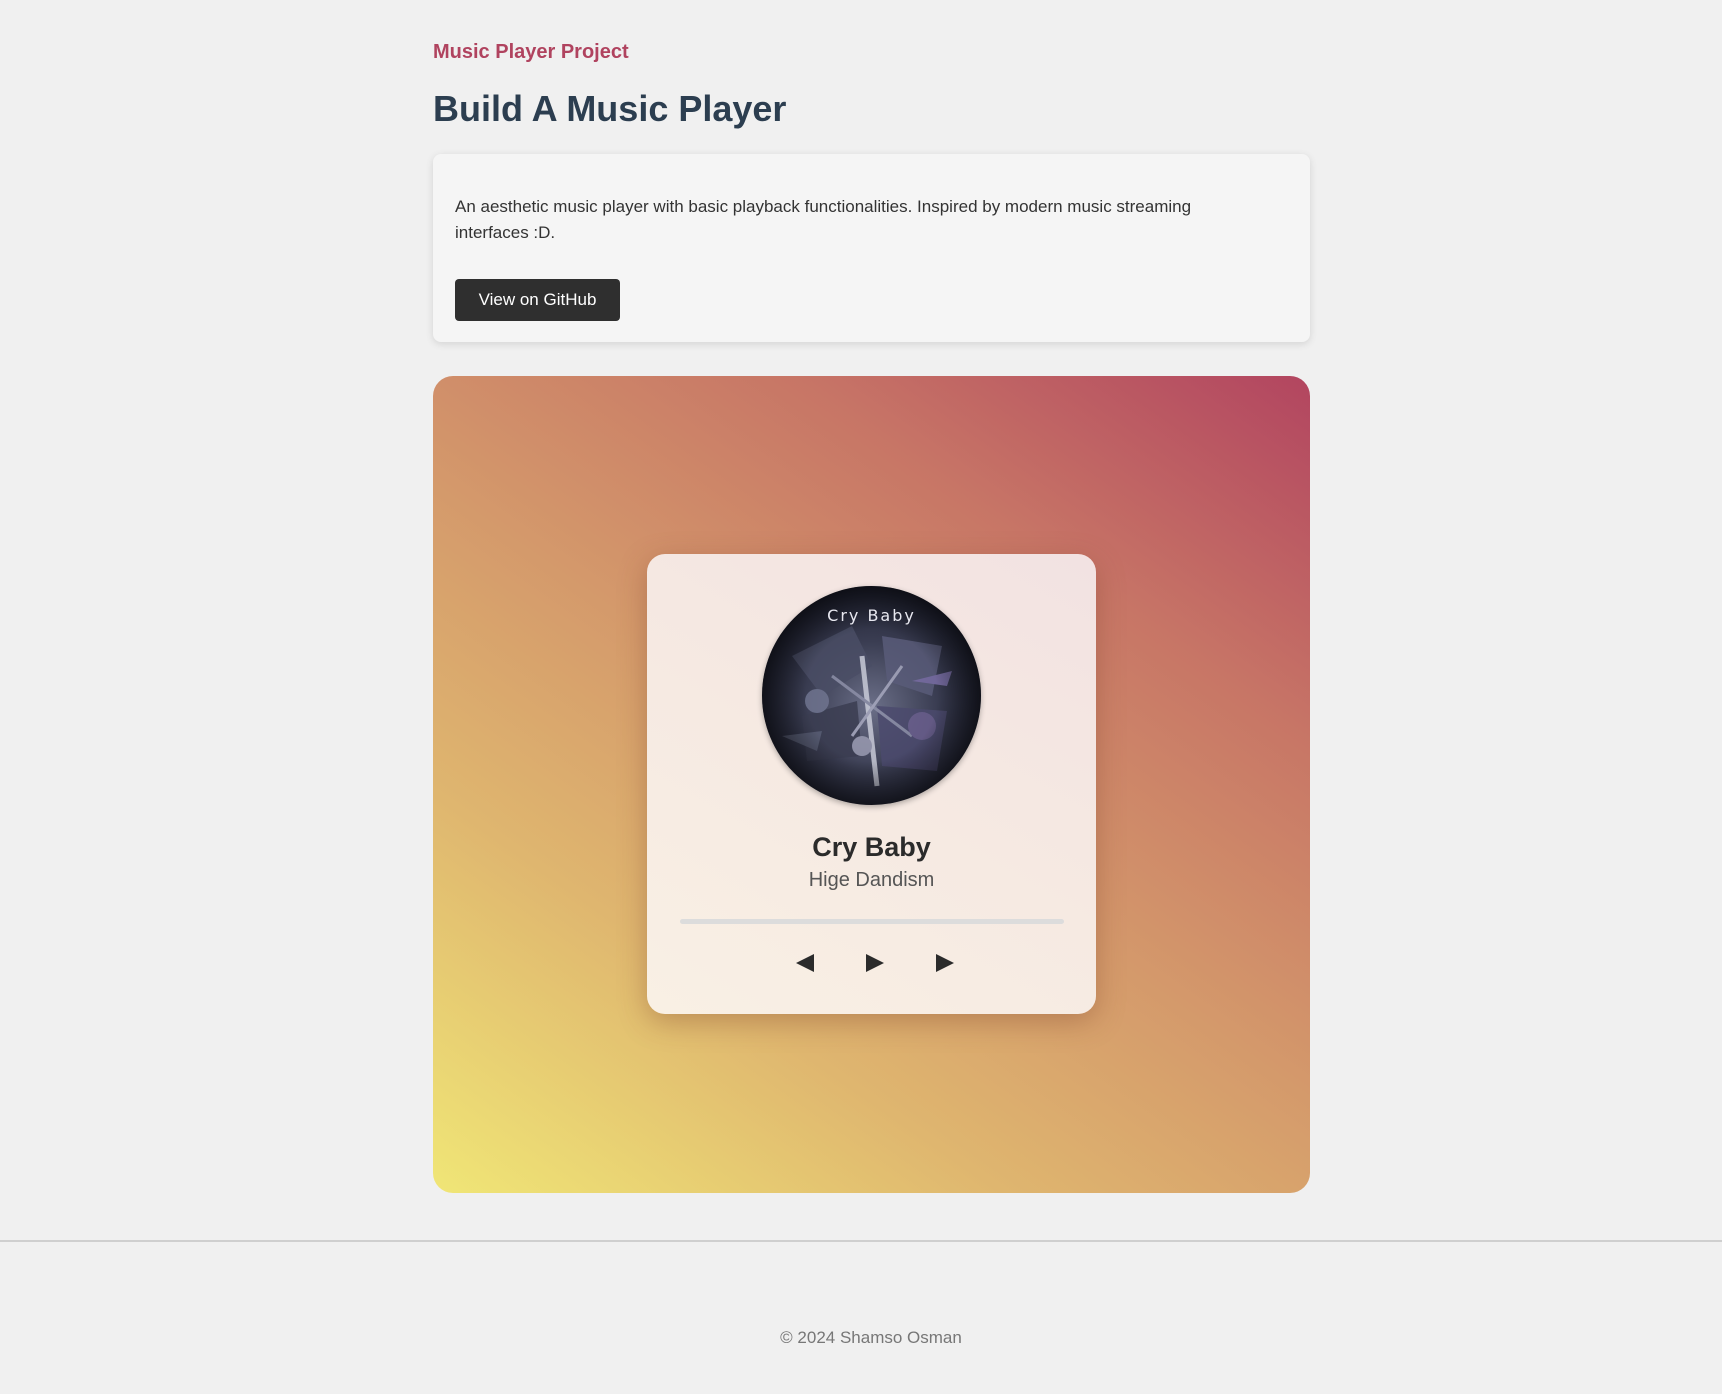 This screenshot has height=1394, width=1722. I want to click on music-player-card: Cry Baby Cry Baby Hige Dandism, so click(871, 784).